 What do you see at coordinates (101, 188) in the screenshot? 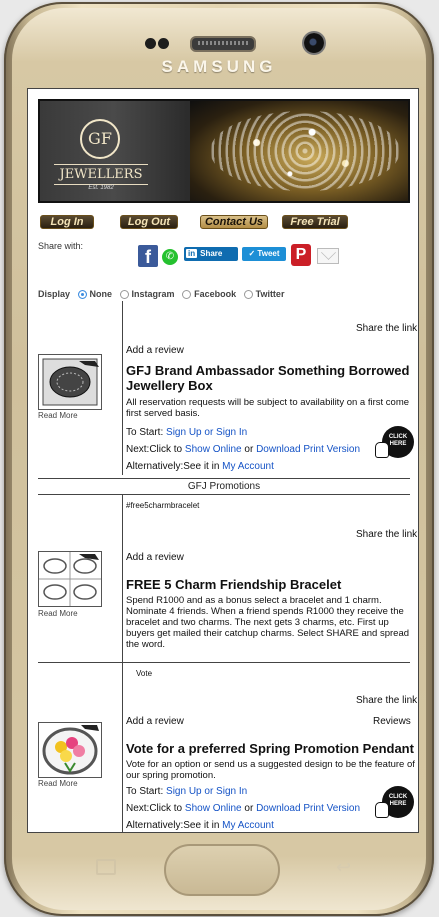
I see `logo-established: Est. 1982` at bounding box center [101, 188].